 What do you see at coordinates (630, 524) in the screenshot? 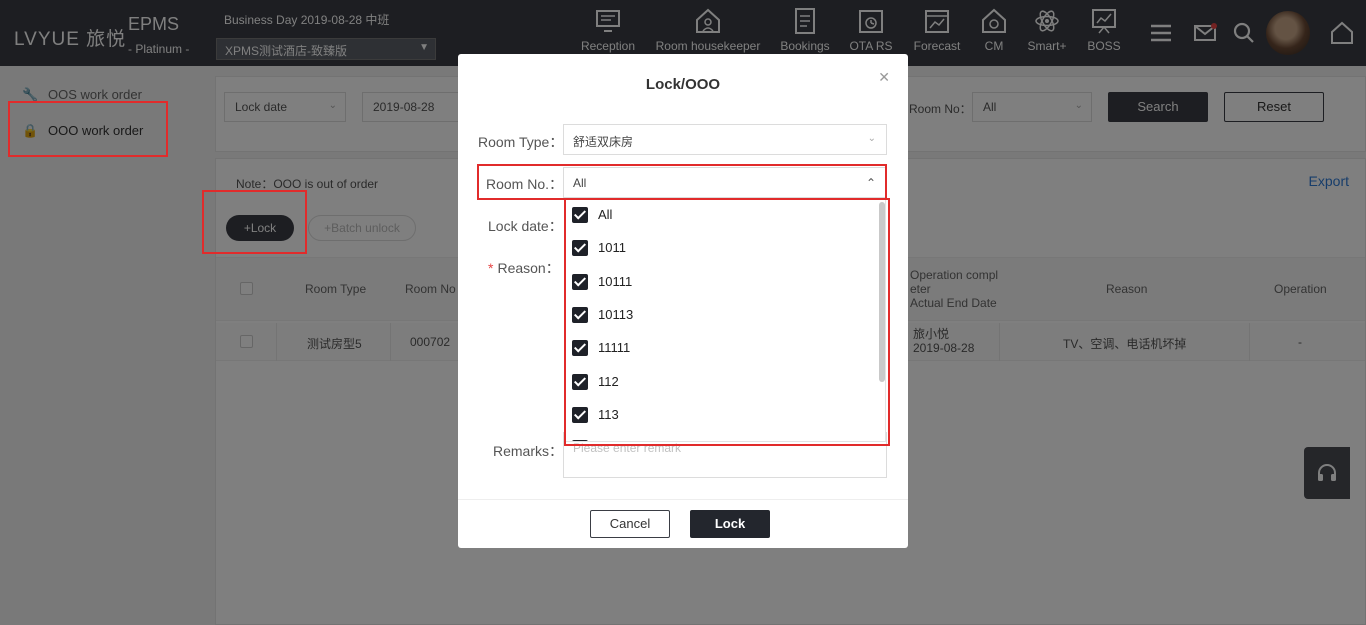
I see `cancel-button: Cancel` at bounding box center [630, 524].